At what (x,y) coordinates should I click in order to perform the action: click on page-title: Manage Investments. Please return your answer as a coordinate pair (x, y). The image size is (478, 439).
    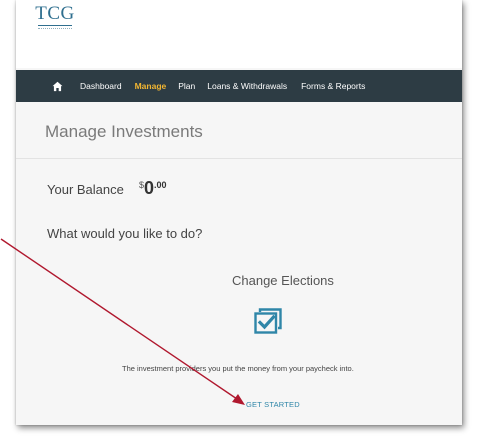
    Looking at the image, I should click on (124, 131).